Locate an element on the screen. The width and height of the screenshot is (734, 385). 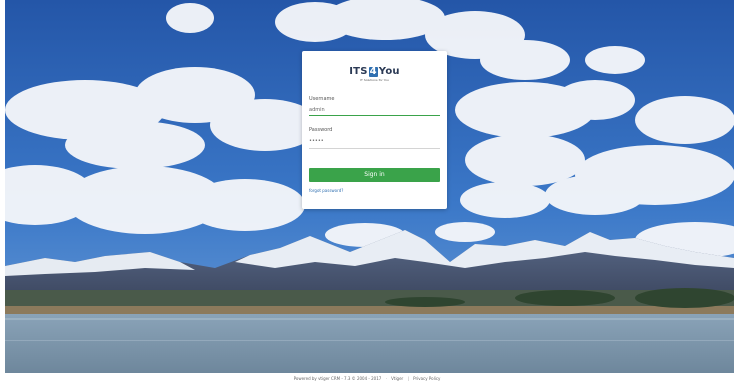
privacy-policy-link: Privacy Policy is located at coordinates (426, 378).